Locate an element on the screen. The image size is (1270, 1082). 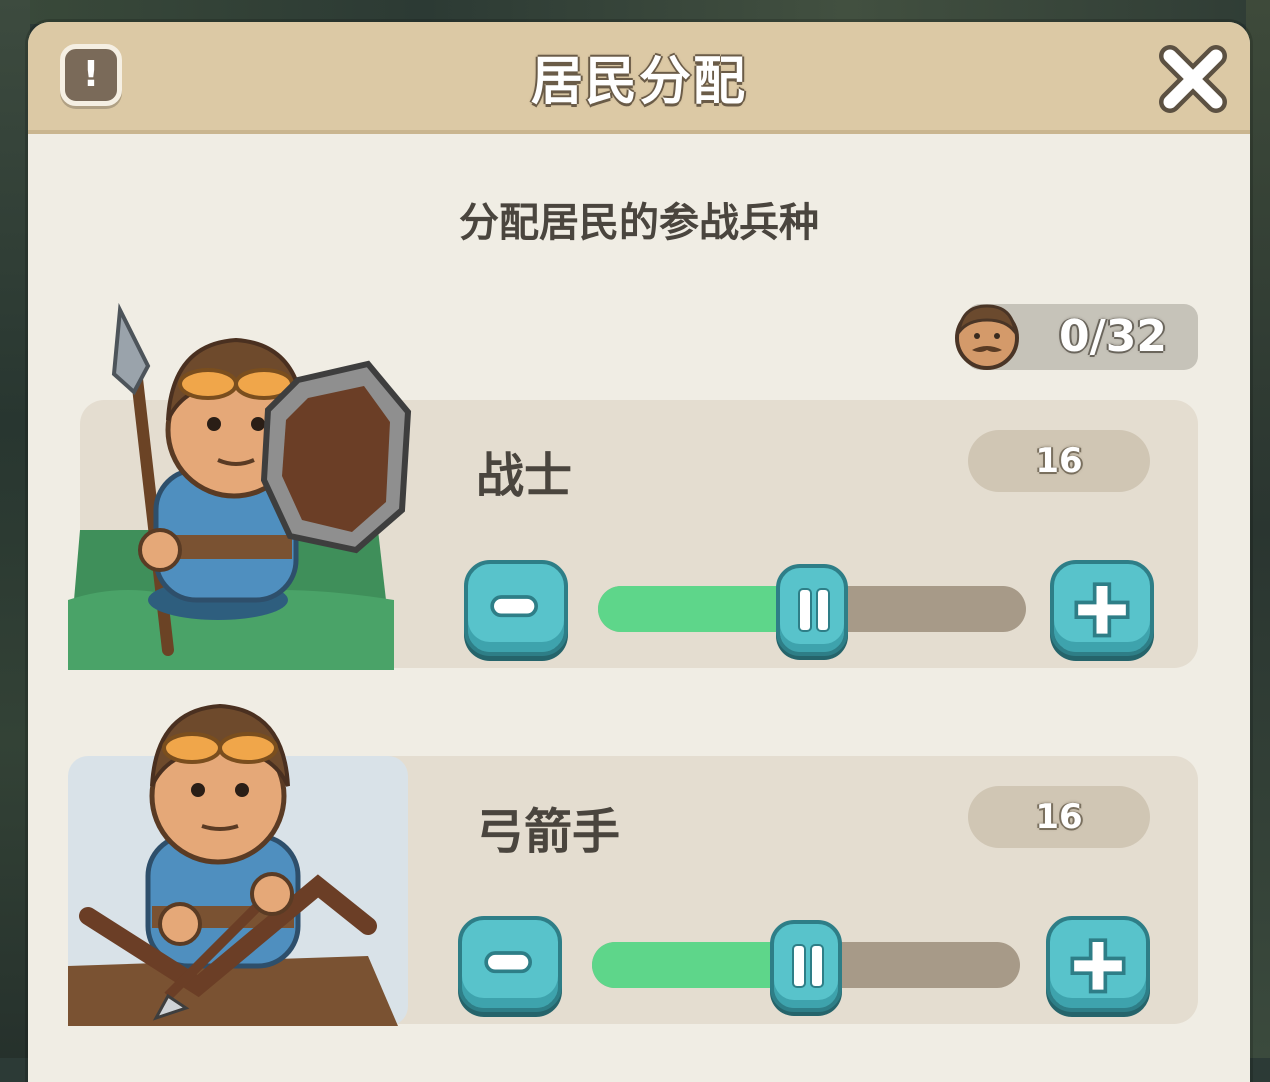
unit-name: 战士 is located at coordinates (524, 476).